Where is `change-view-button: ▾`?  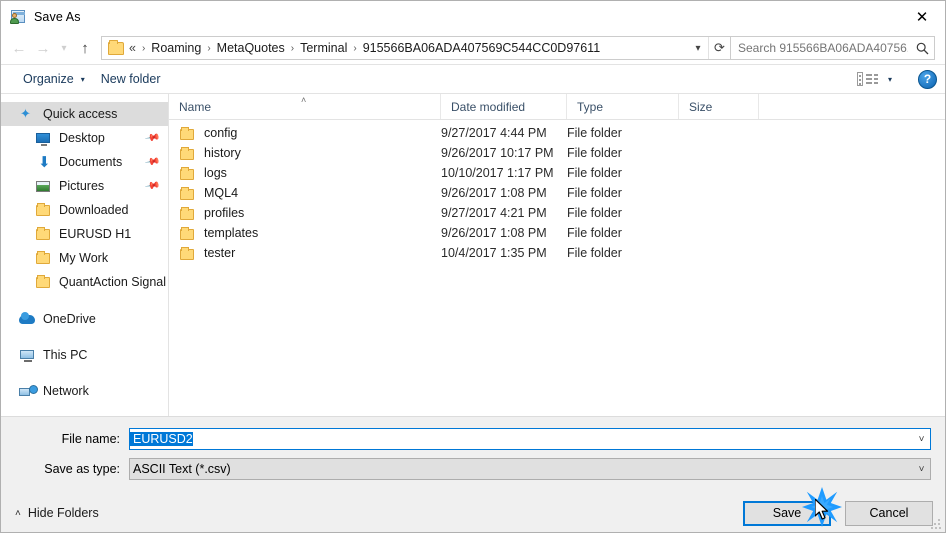
change-view-button: ▾ is located at coordinates (874, 79).